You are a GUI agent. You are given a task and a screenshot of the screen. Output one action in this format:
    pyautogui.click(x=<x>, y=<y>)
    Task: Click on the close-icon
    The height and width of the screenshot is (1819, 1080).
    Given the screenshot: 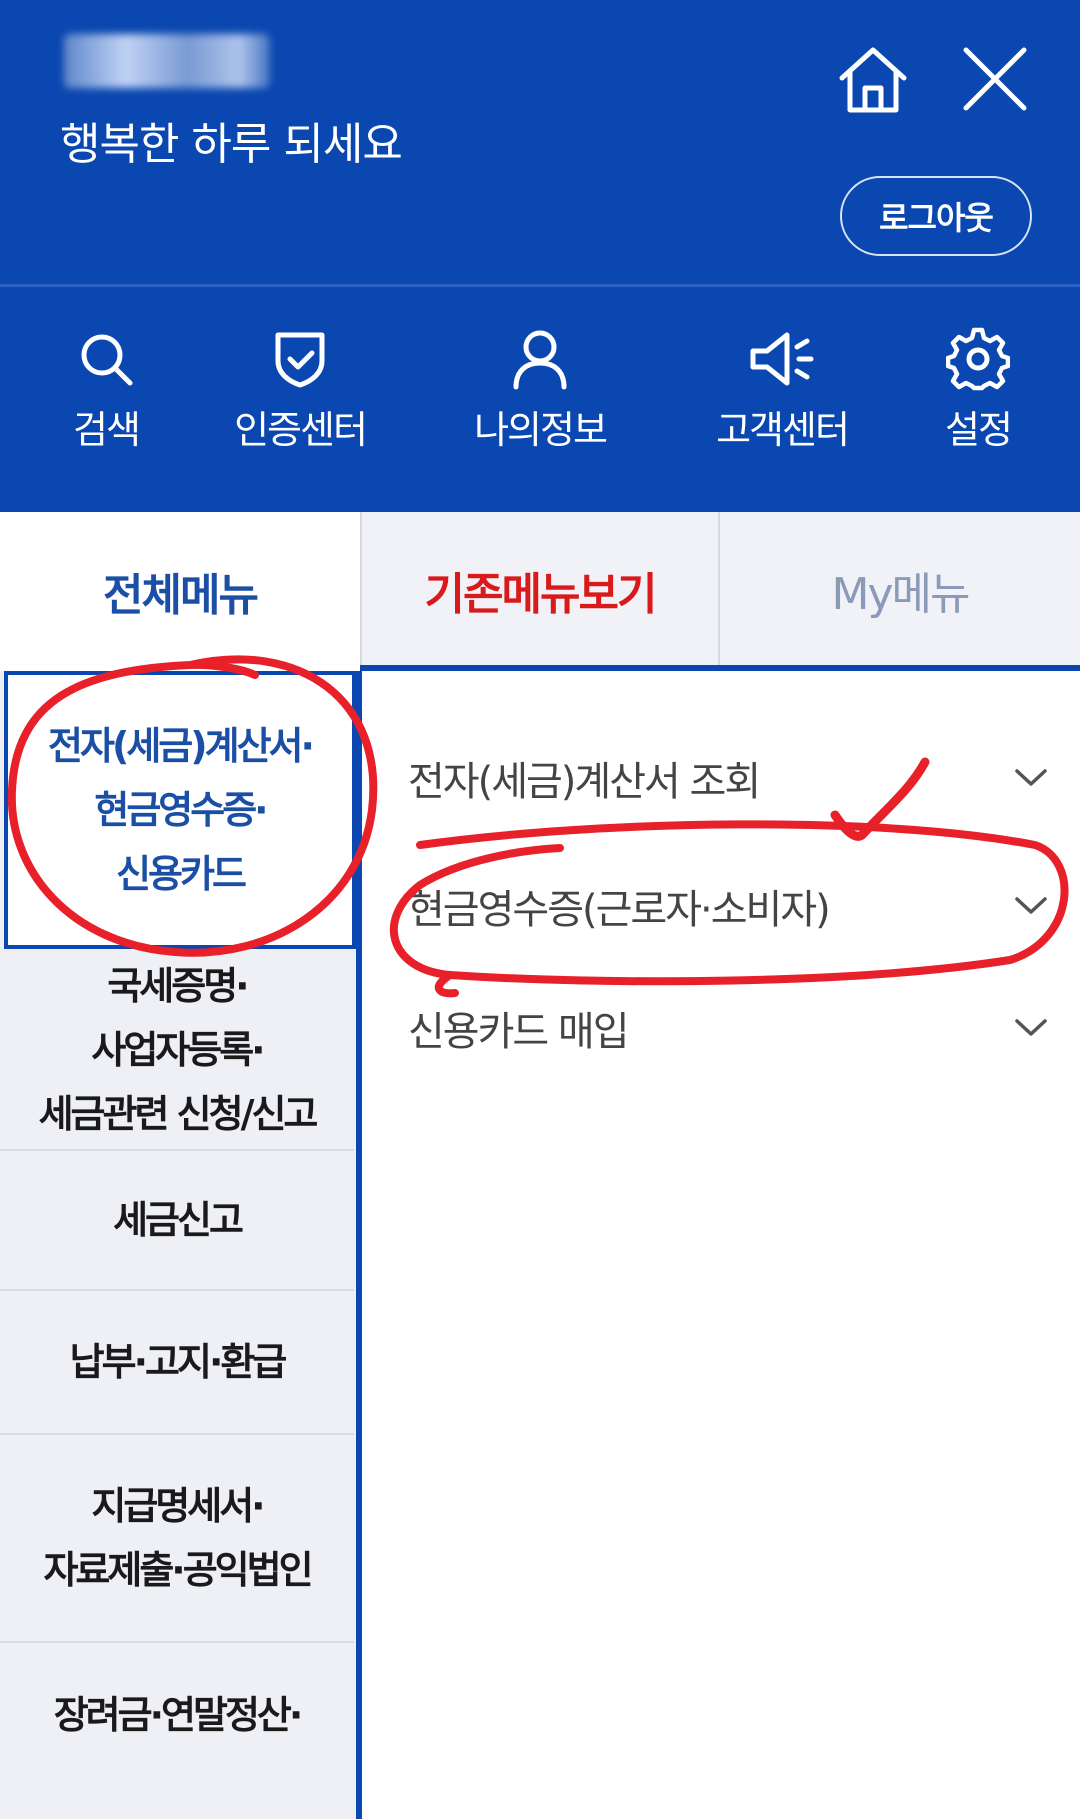 What is the action you would take?
    pyautogui.click(x=995, y=79)
    